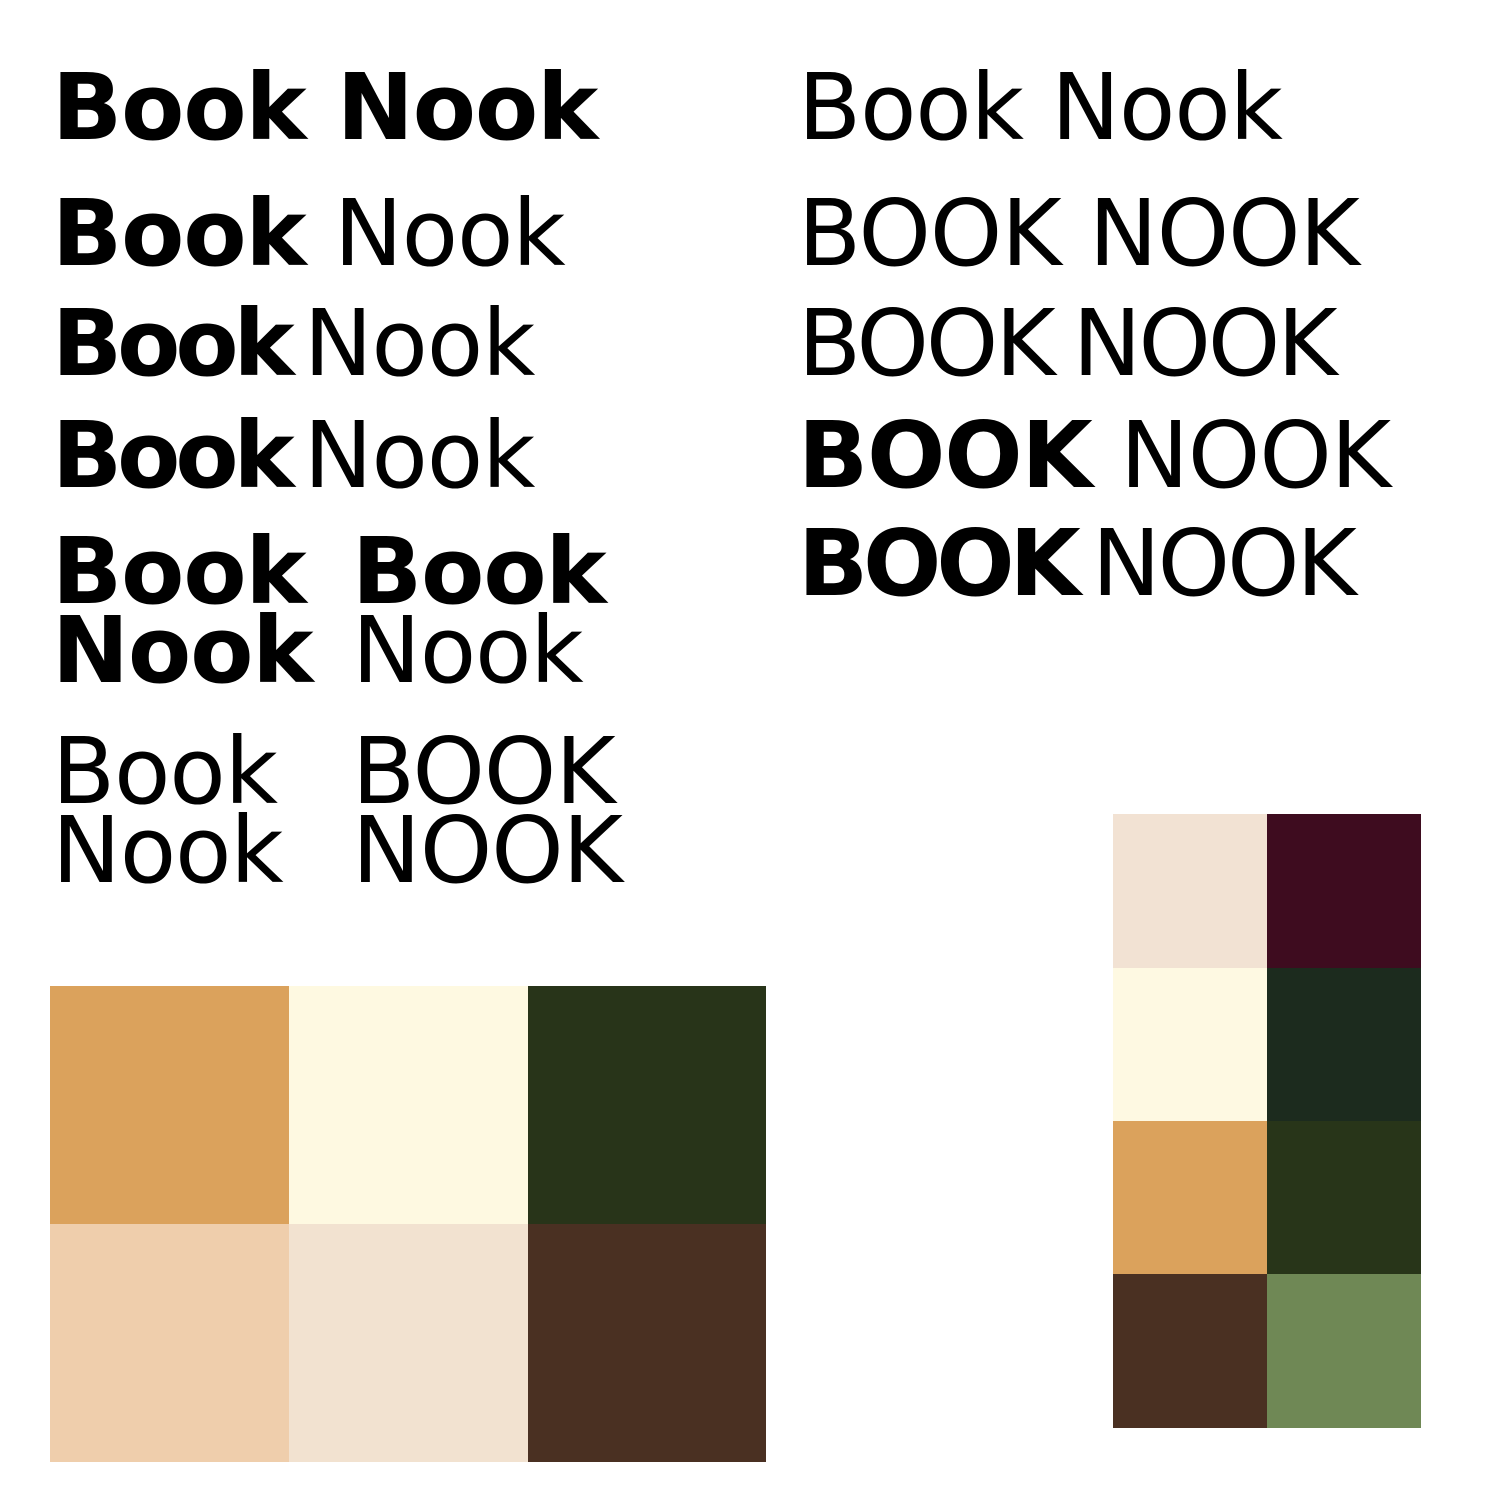 The image size is (1500, 1500). I want to click on wordmark-caps-bold-regular: BOOK NOOK, so click(1094, 456).